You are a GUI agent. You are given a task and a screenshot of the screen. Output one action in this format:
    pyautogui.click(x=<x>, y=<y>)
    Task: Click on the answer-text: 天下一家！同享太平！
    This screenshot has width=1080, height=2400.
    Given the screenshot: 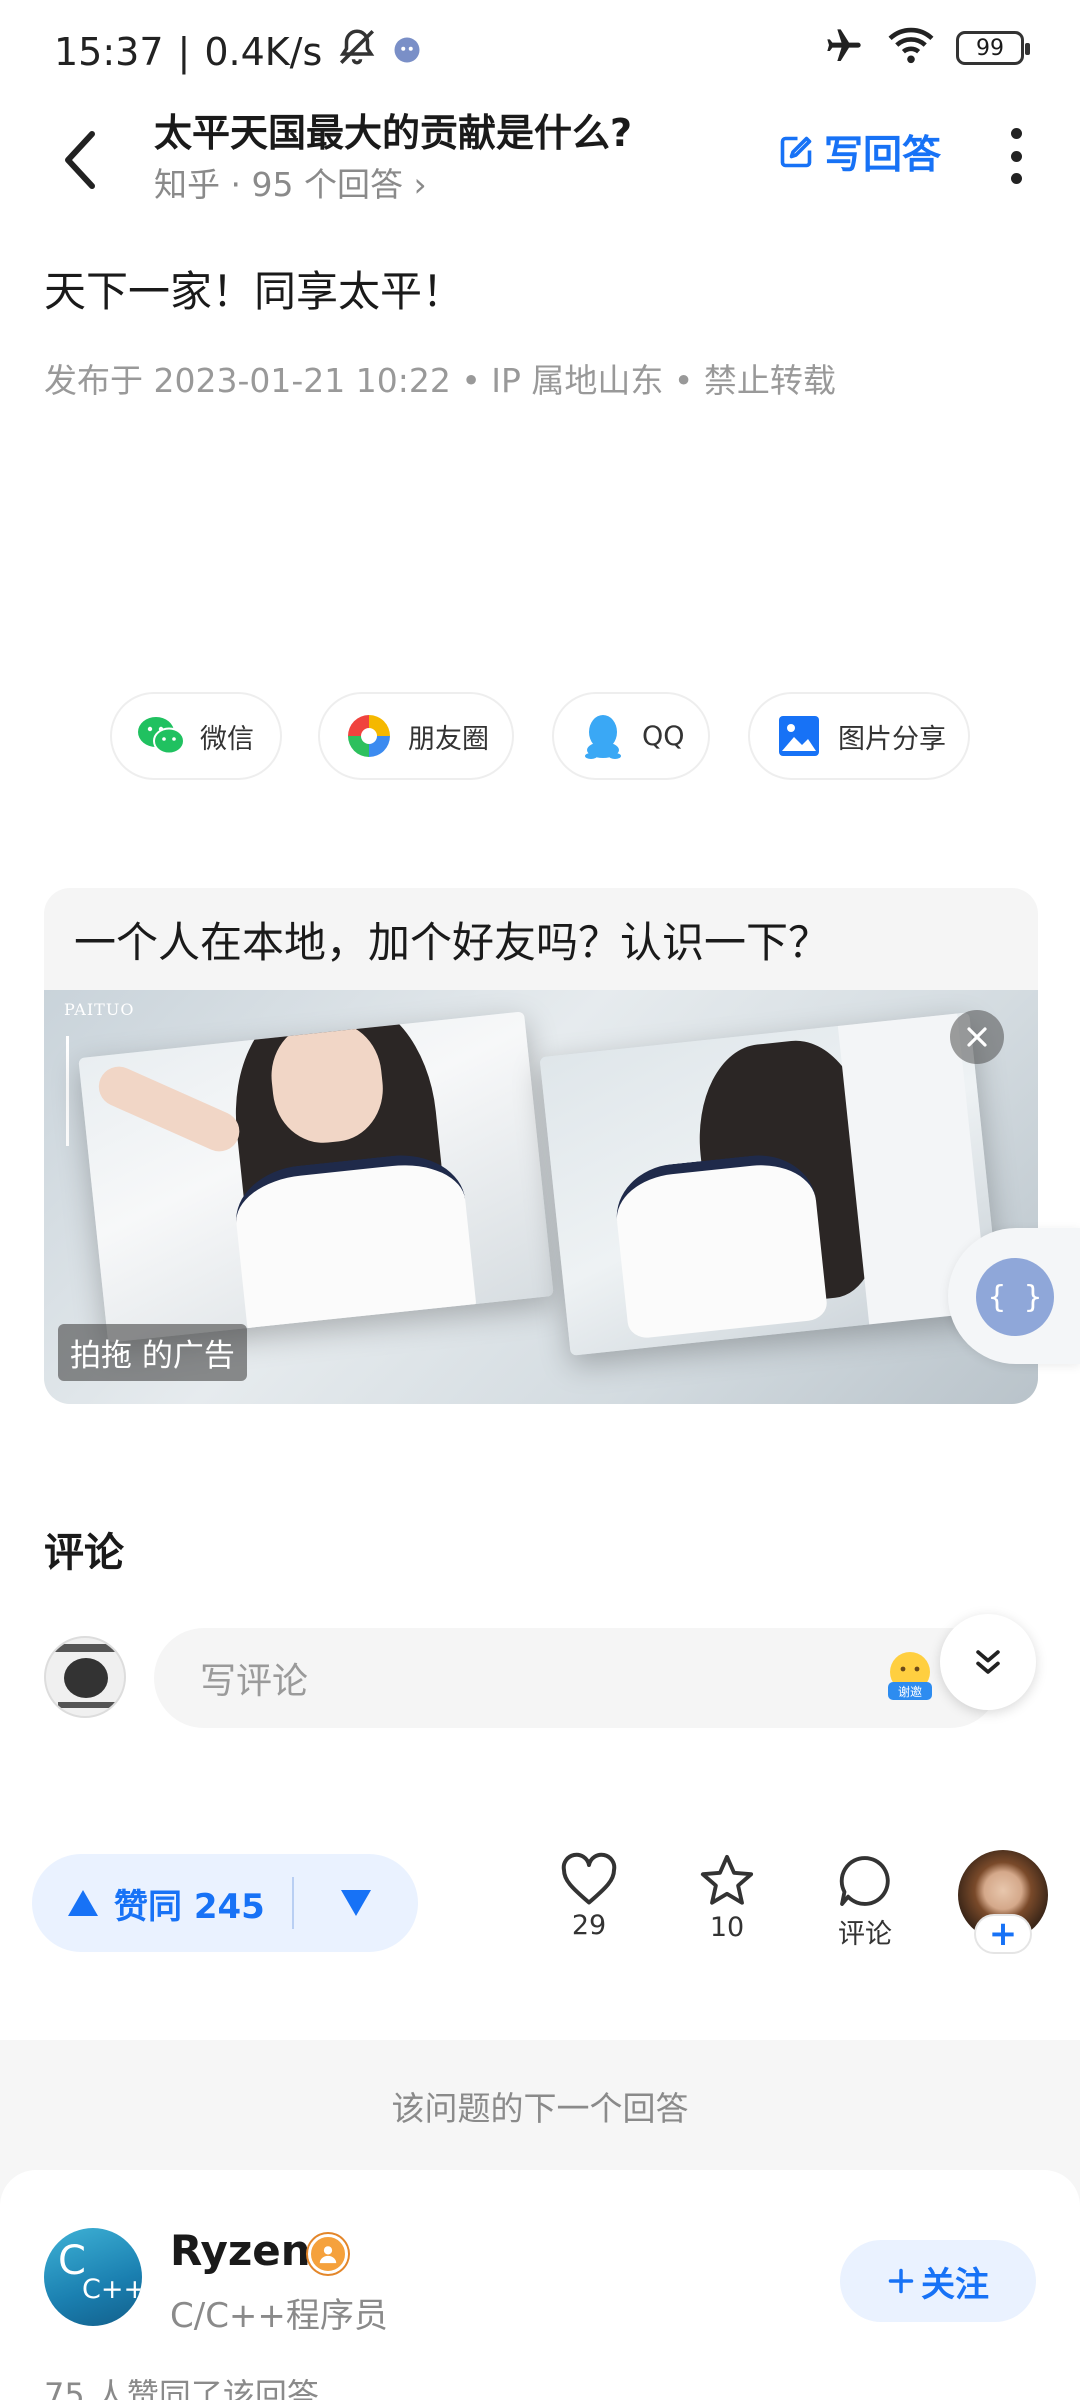 What is the action you would take?
    pyautogui.click(x=254, y=291)
    